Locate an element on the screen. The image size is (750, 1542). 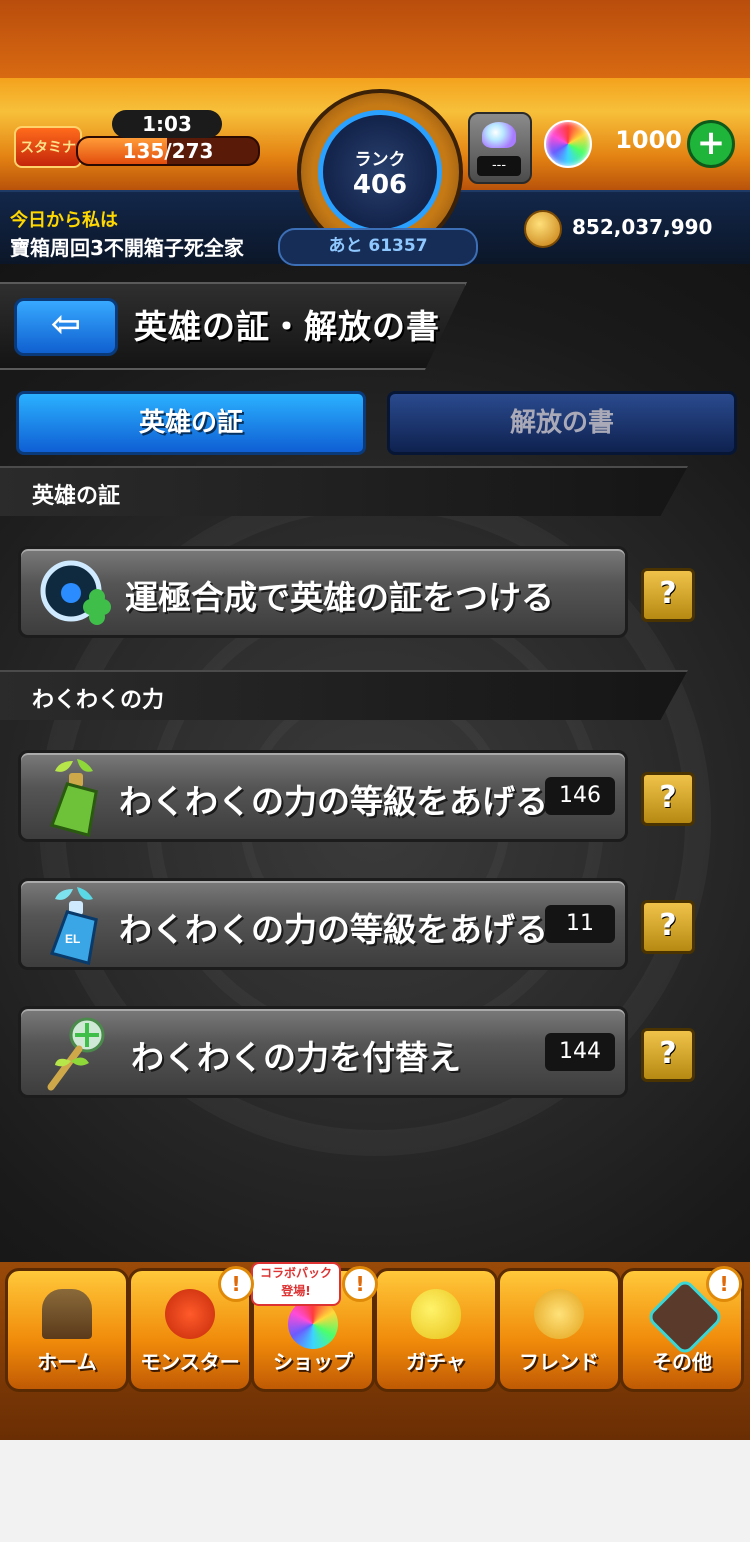
menu-raise-waku-grade-green: わくわくの力の等級をあげる 146 is located at coordinates (323, 796).